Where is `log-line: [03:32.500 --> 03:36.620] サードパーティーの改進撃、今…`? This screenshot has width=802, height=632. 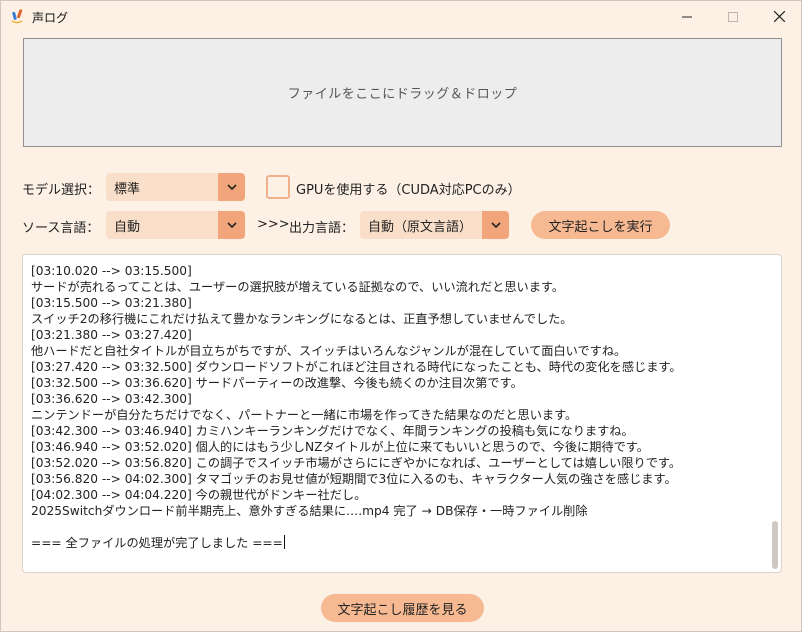
log-line: [03:32.500 --> 03:36.620] サードパーティーの改進撃、今… is located at coordinates (277, 383).